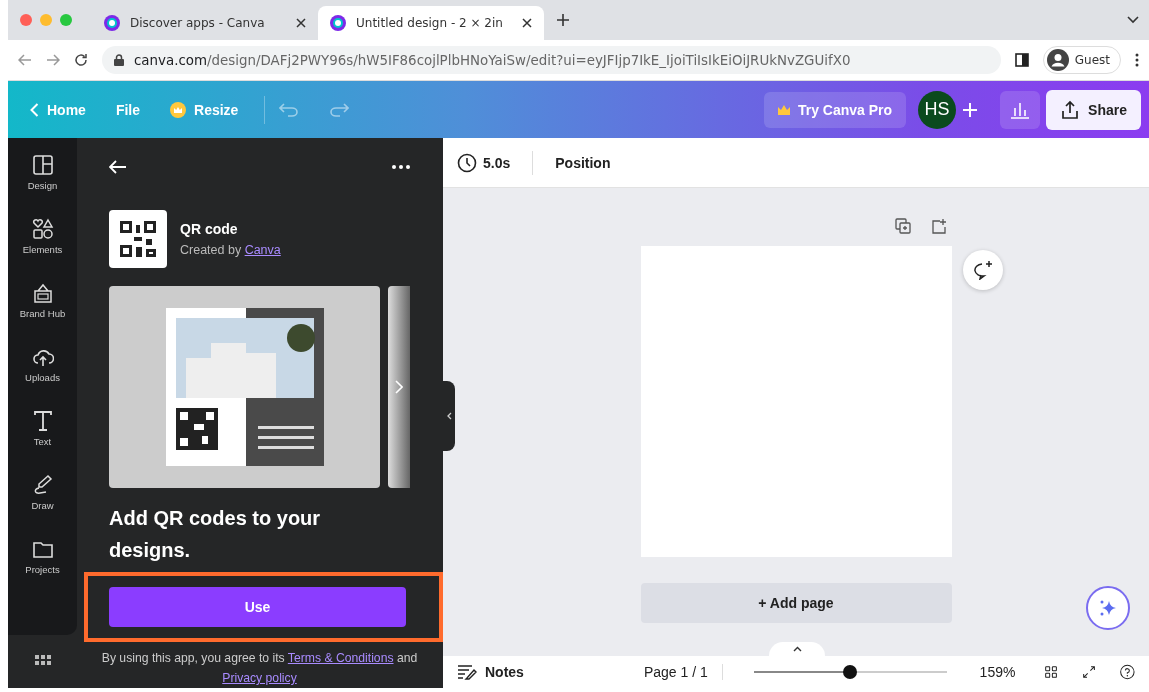 The width and height of the screenshot is (1149, 692). Describe the element at coordinates (997, 672) in the screenshot. I see `zoom-level: 159%` at that location.